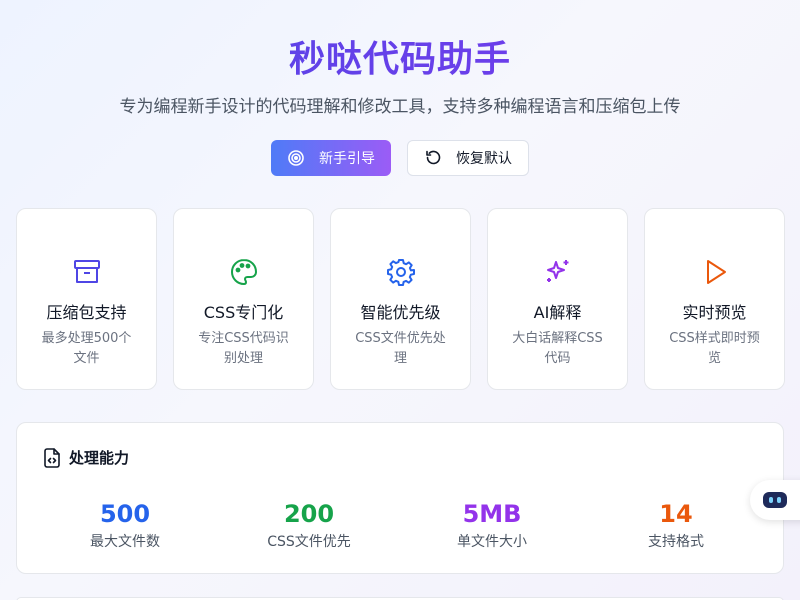  I want to click on stat-label: 最大文件数, so click(125, 542).